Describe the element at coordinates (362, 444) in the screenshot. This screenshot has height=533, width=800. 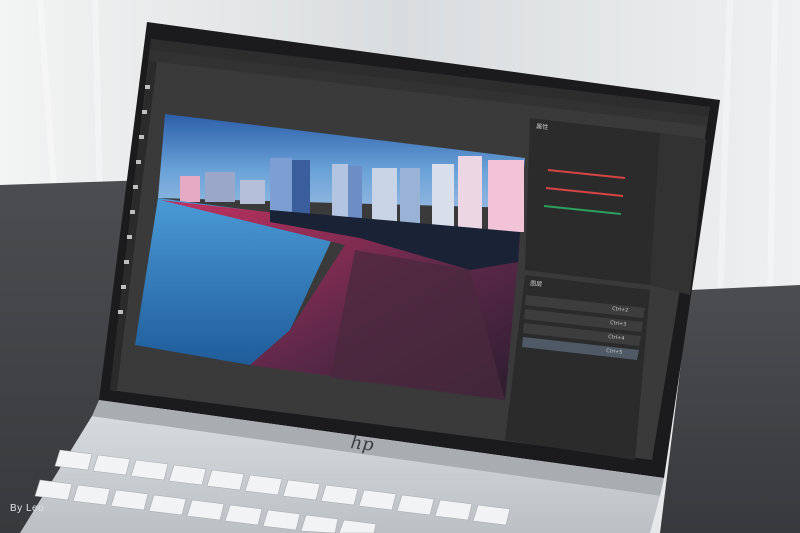
I see `hp-logo: hp` at that location.